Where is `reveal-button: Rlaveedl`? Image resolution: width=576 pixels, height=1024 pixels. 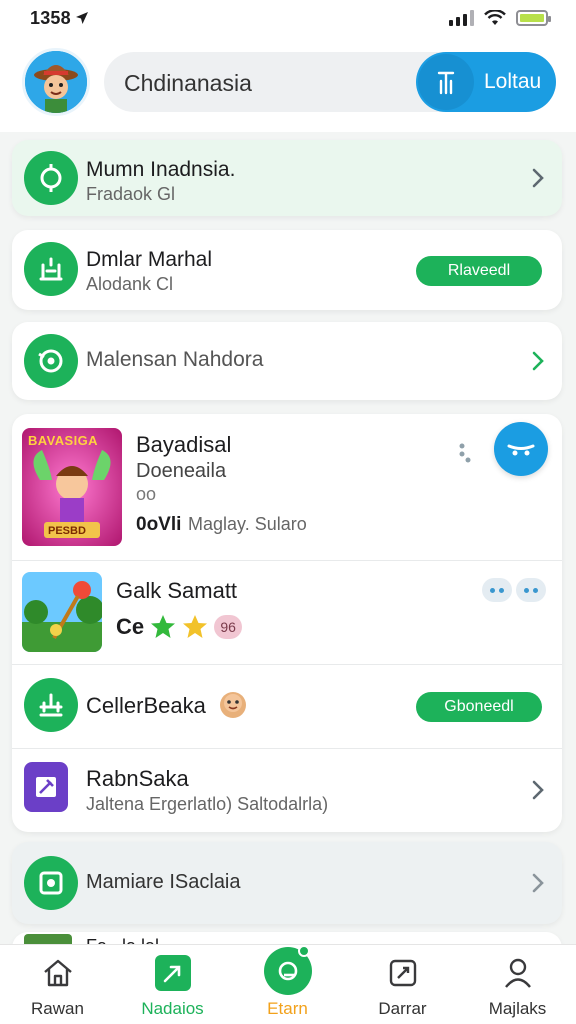
reveal-button: Rlaveedl is located at coordinates (479, 271).